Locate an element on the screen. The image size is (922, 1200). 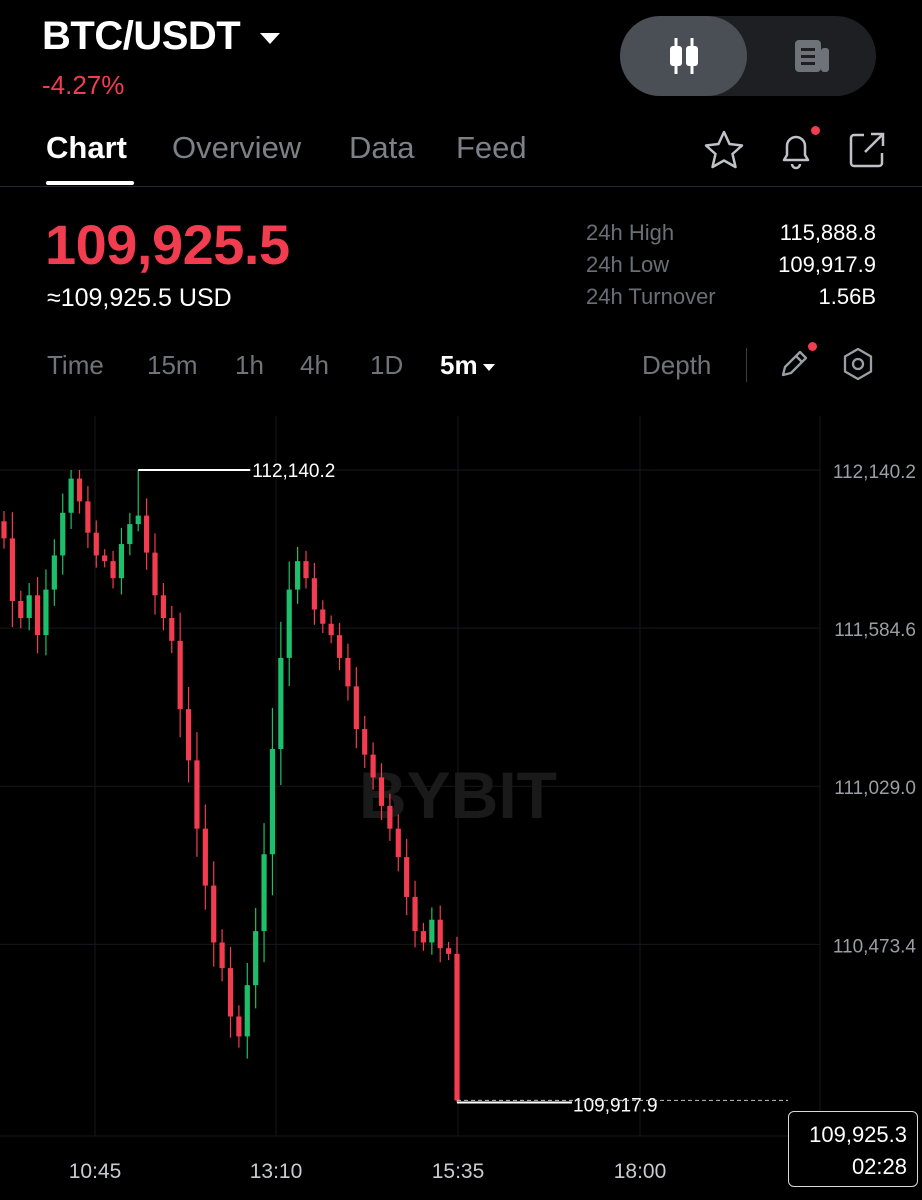
stat-label-turnover: 24h Turnover is located at coordinates (651, 296).